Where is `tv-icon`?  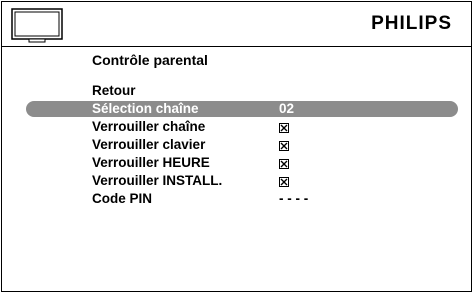
tv-icon is located at coordinates (37, 25).